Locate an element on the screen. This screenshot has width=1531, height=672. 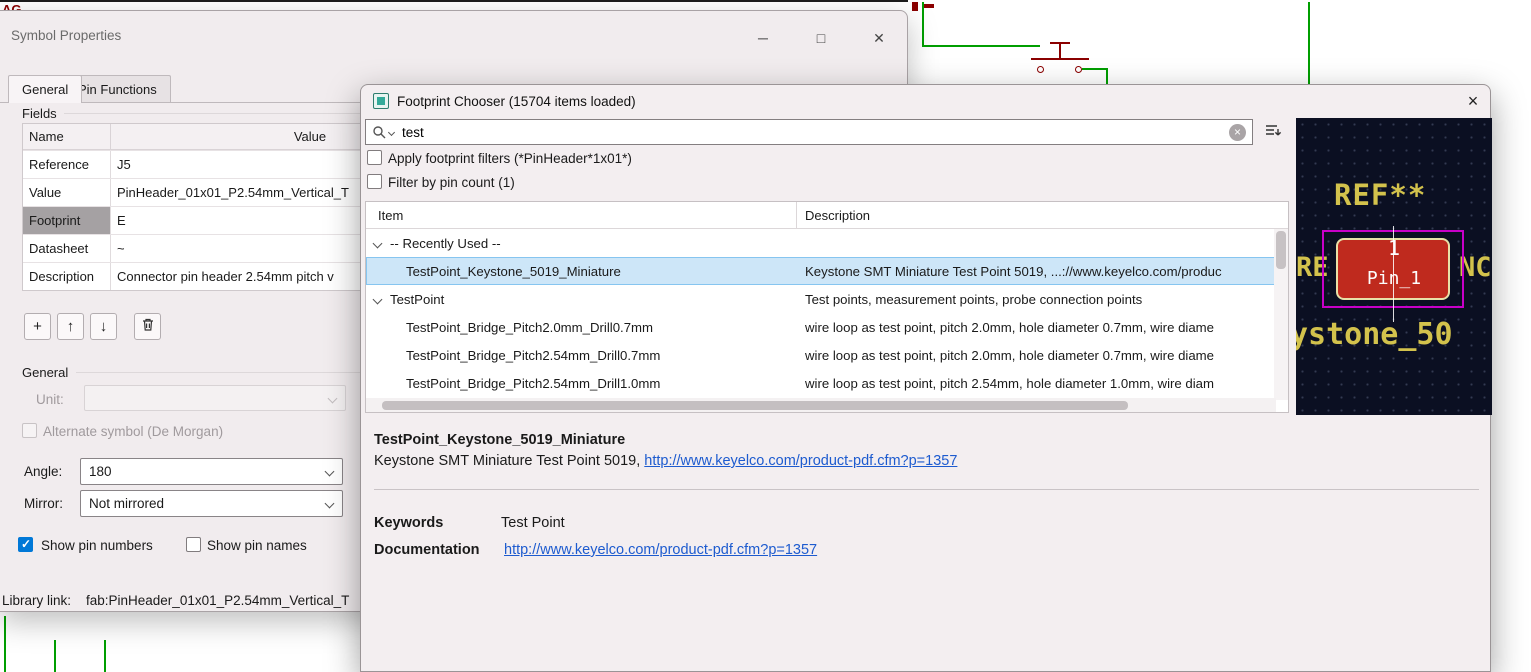
footprint-name: TestPoint_Bridge_Pitch2.54mm_Drill0.7mm is located at coordinates (533, 355).